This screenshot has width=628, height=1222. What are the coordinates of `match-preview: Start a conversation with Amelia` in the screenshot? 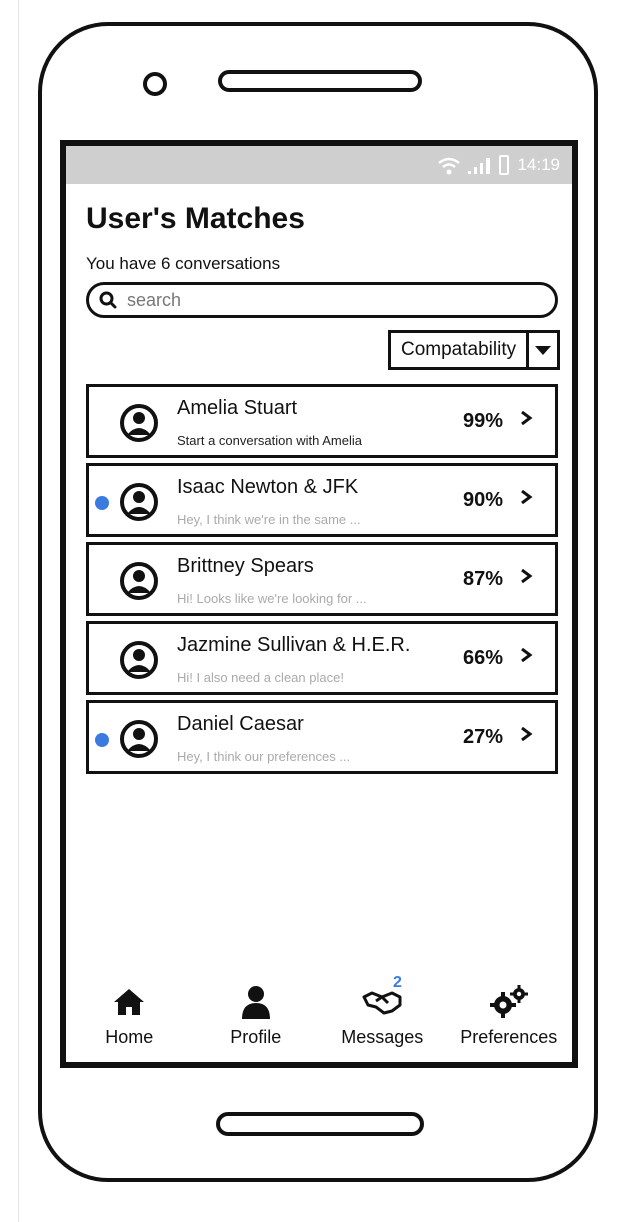 It's located at (269, 440).